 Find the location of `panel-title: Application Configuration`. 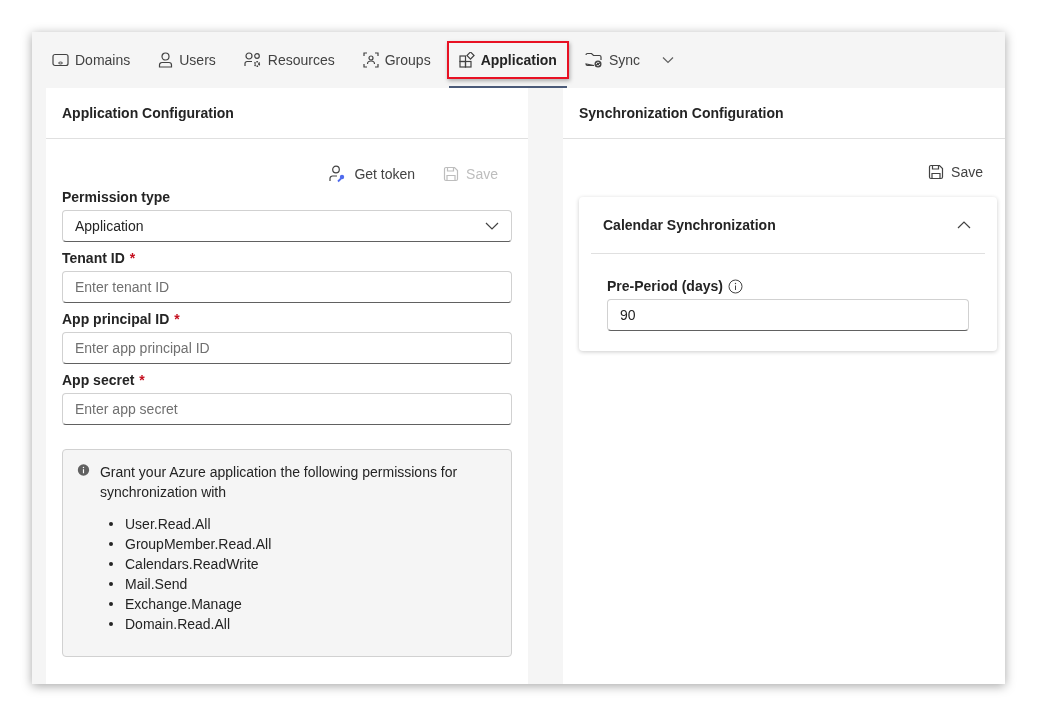

panel-title: Application Configuration is located at coordinates (148, 113).